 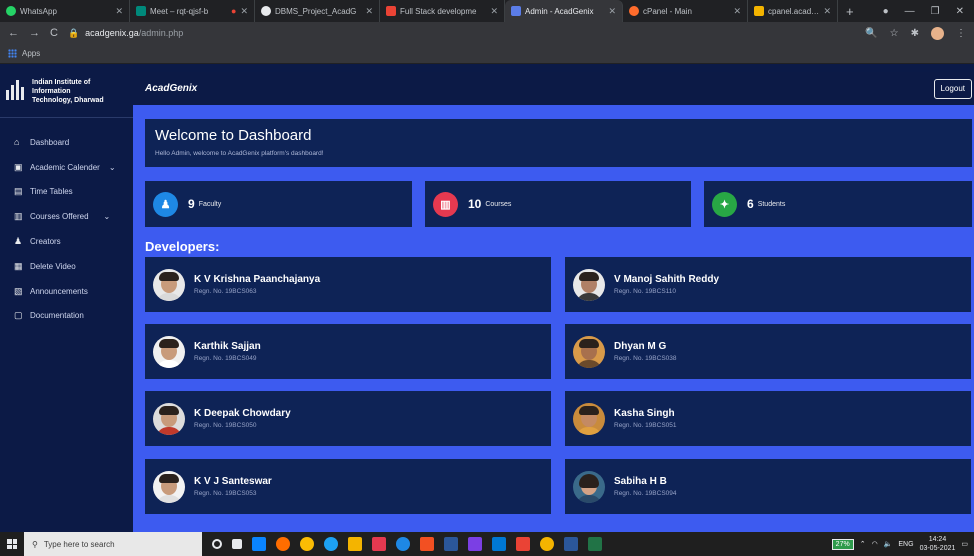 What do you see at coordinates (348, 351) in the screenshot?
I see `developer-card: Karthik Sajjan Regn. No. 19BCS049` at bounding box center [348, 351].